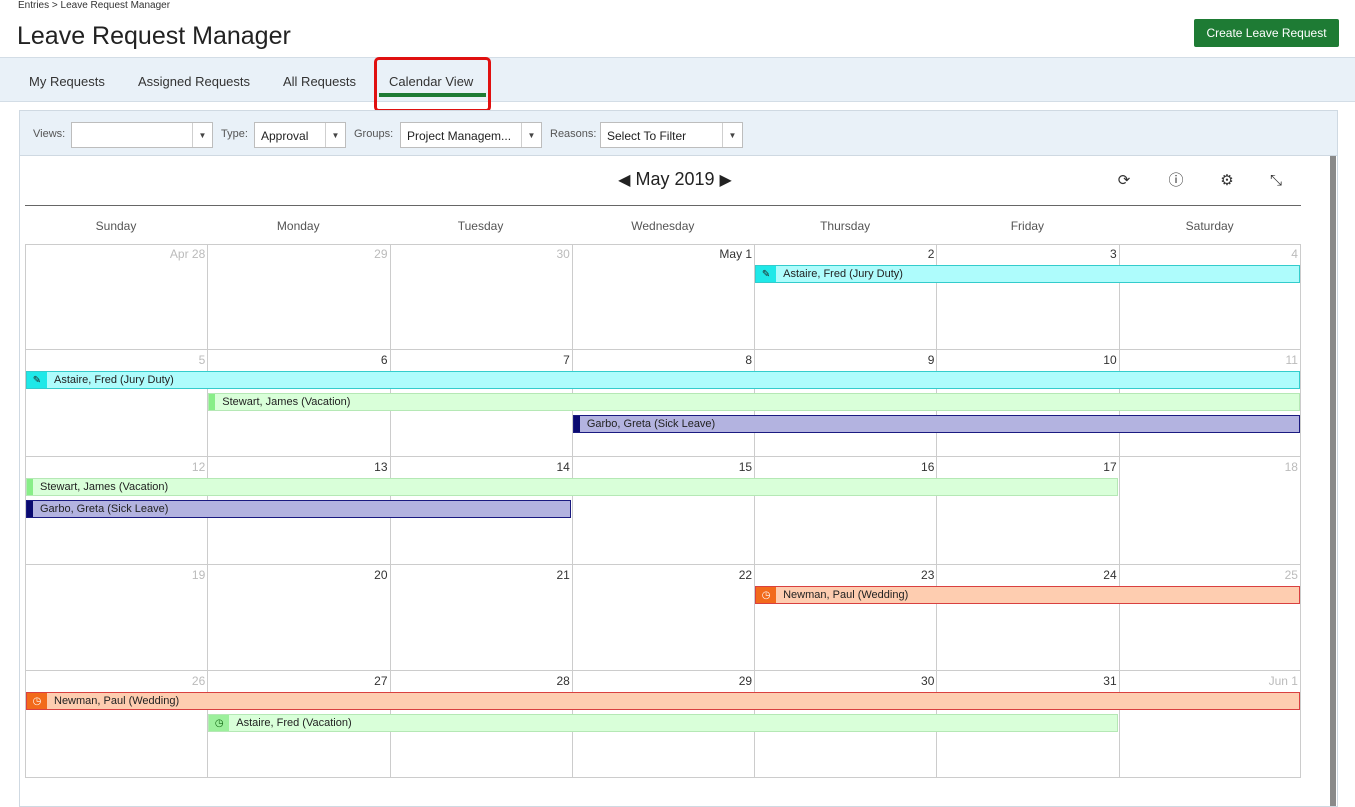 The width and height of the screenshot is (1355, 807). I want to click on tab-all-requests: All Requests, so click(319, 81).